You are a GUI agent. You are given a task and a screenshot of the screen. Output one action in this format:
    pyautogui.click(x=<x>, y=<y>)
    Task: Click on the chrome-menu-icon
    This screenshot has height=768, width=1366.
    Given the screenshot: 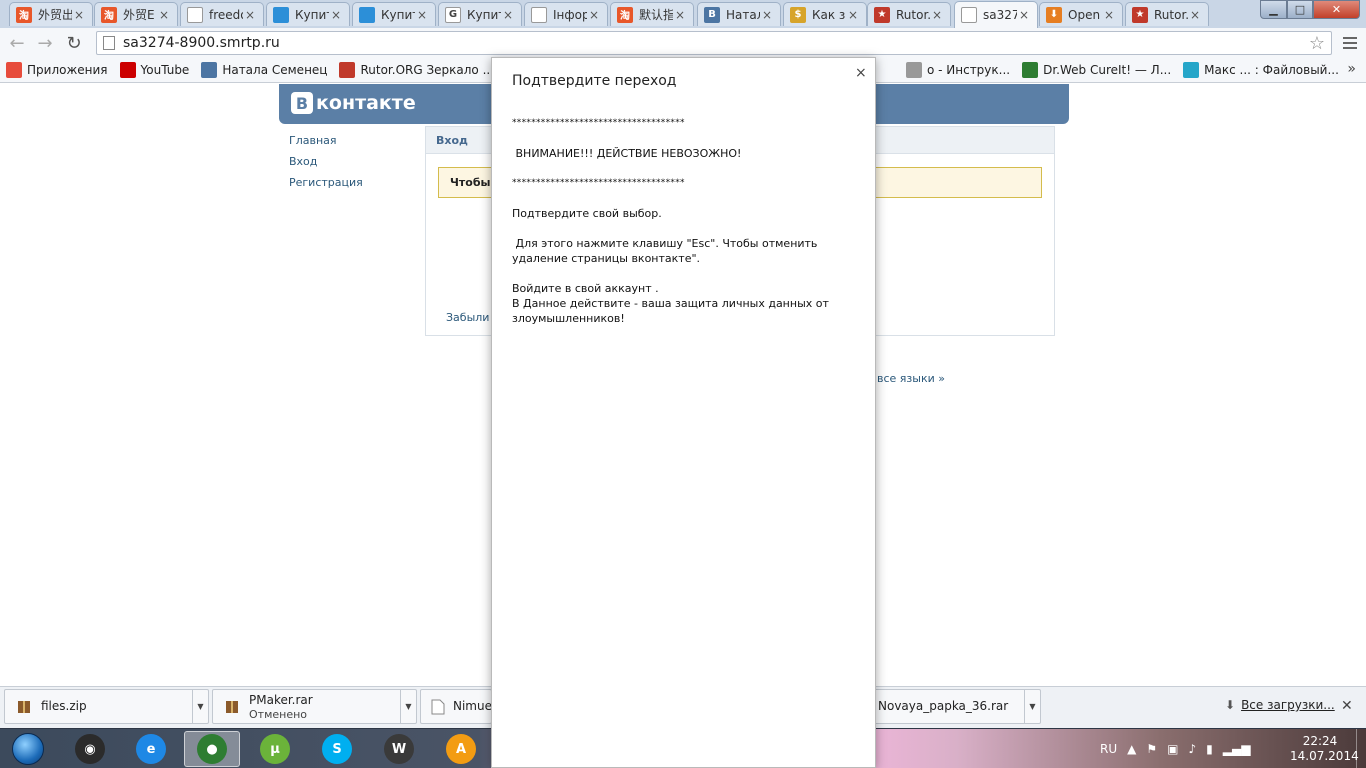 What is the action you would take?
    pyautogui.click(x=1350, y=43)
    